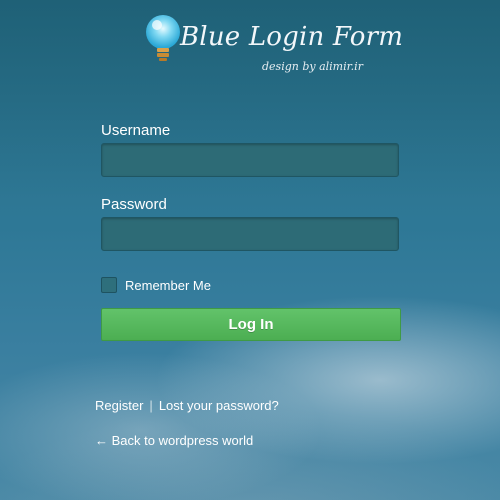 This screenshot has height=500, width=500. Describe the element at coordinates (251, 324) in the screenshot. I see `login-button: Log In` at that location.